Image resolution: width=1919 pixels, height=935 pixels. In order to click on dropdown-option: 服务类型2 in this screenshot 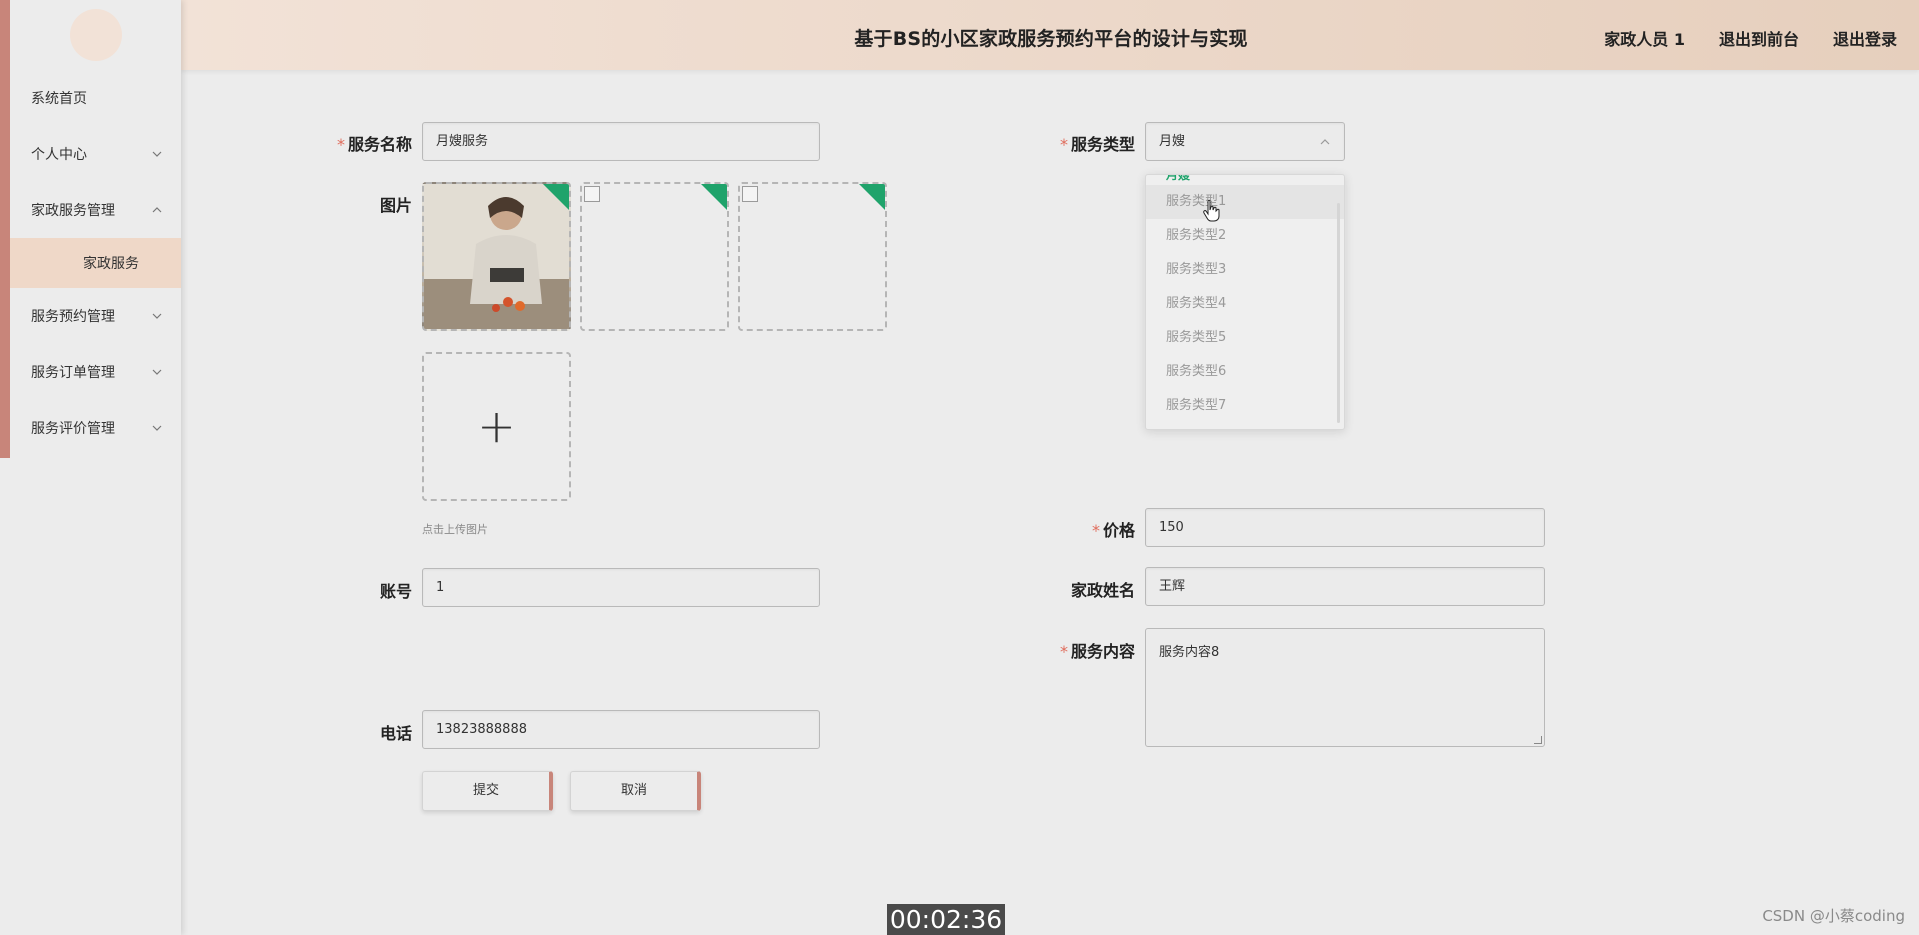, I will do `click(1245, 236)`.